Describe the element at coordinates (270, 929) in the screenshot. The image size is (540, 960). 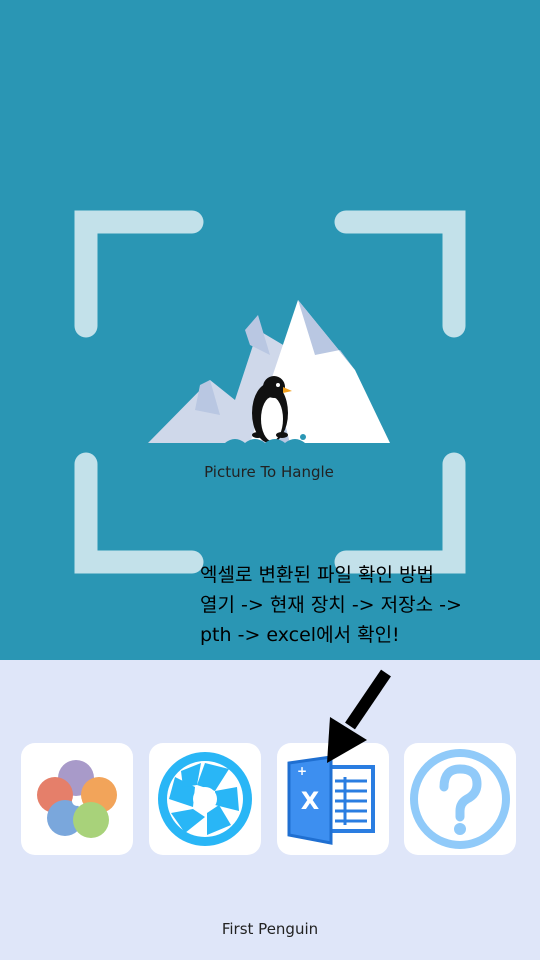
I see `footer-team-name: First Penguin` at that location.